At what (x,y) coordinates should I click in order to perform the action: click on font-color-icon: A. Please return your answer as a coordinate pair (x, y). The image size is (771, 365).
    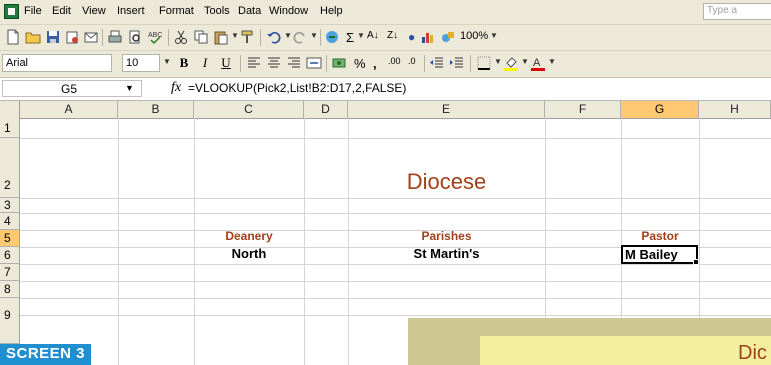
    Looking at the image, I should click on (538, 63).